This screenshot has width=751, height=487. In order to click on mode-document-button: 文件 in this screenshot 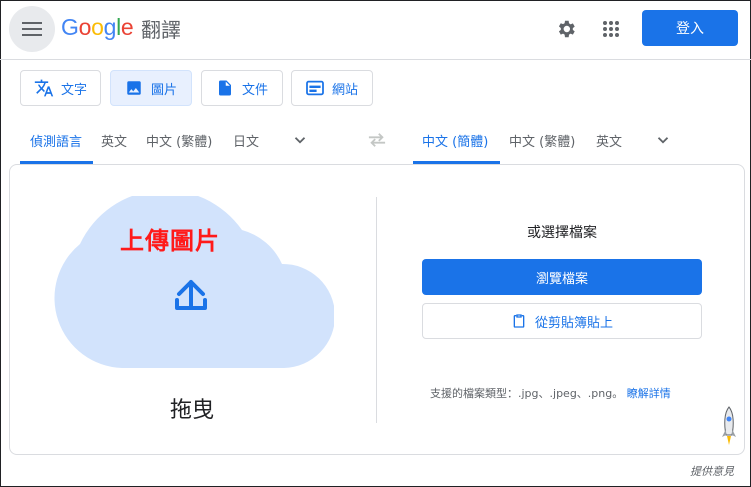, I will do `click(242, 88)`.